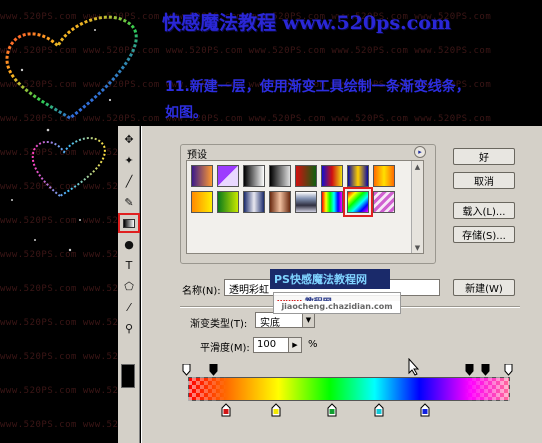  What do you see at coordinates (306, 202) in the screenshot?
I see `preset-swatch-chrome` at bounding box center [306, 202].